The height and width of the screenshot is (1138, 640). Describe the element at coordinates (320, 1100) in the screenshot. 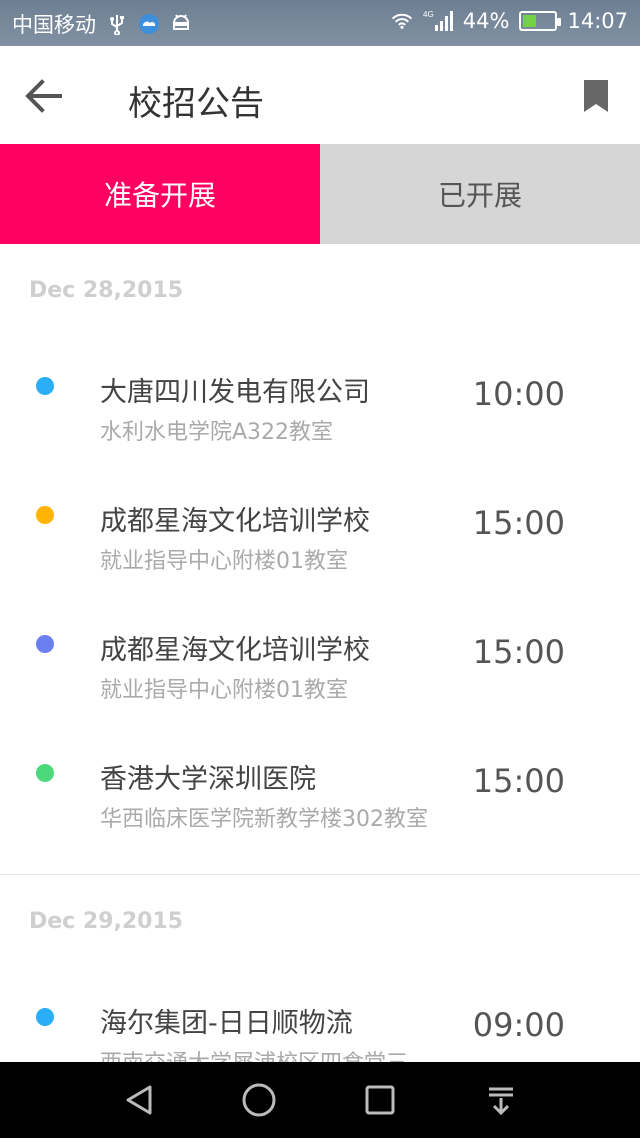

I see `system-nav-bar` at that location.